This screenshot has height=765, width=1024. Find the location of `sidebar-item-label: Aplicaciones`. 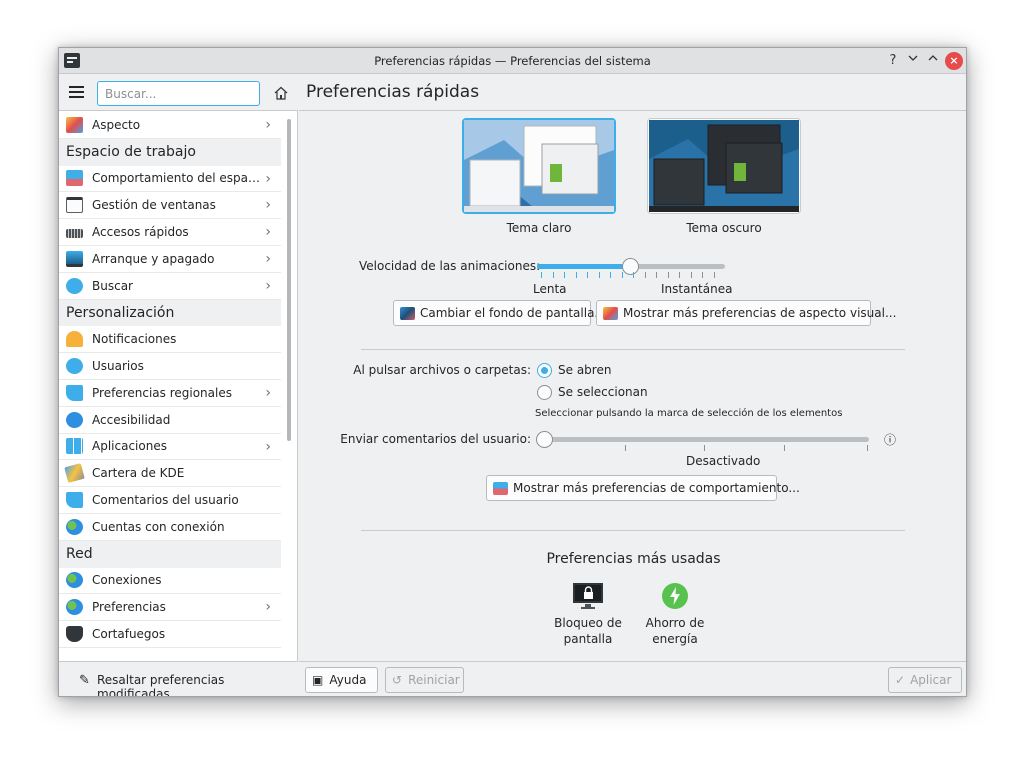

sidebar-item-label: Aplicaciones is located at coordinates (129, 446).